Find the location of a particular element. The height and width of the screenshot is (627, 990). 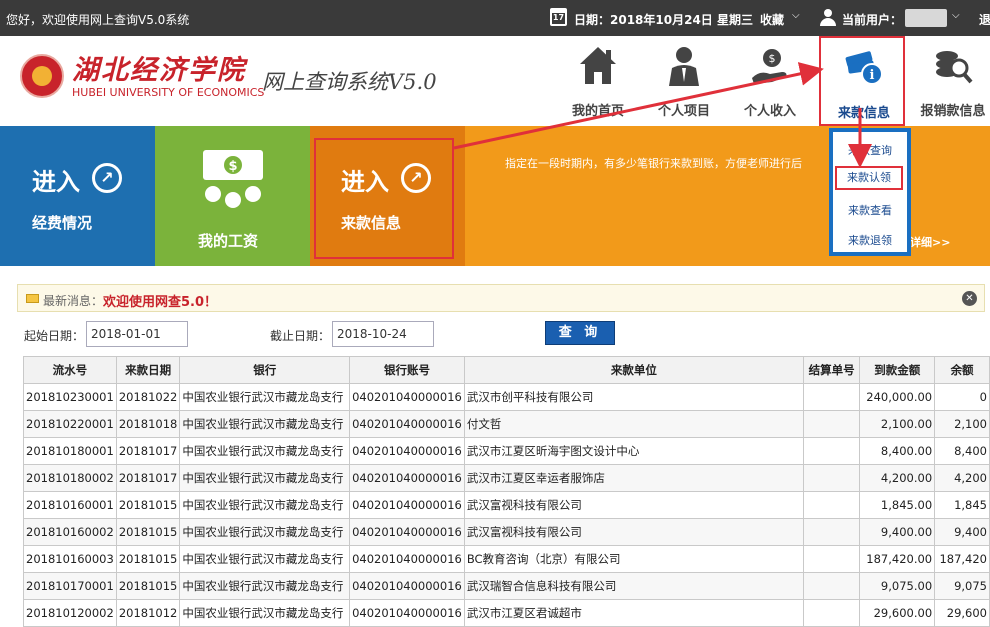

nav-personal-income: $ 个人收入 is located at coordinates (770, 81).